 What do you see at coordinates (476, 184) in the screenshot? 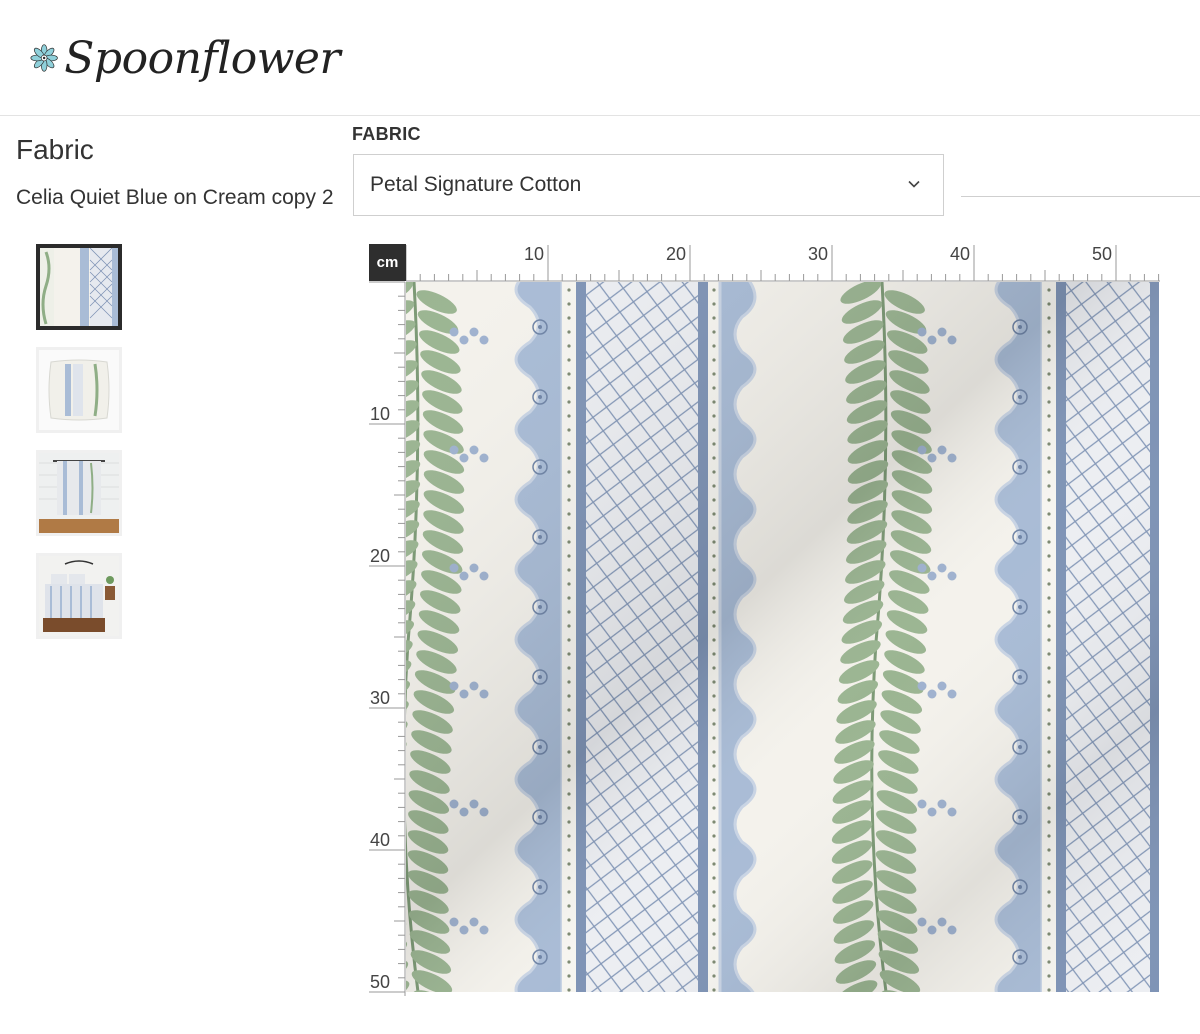
I see `fabric-select-value: Petal Signature Cotton` at bounding box center [476, 184].